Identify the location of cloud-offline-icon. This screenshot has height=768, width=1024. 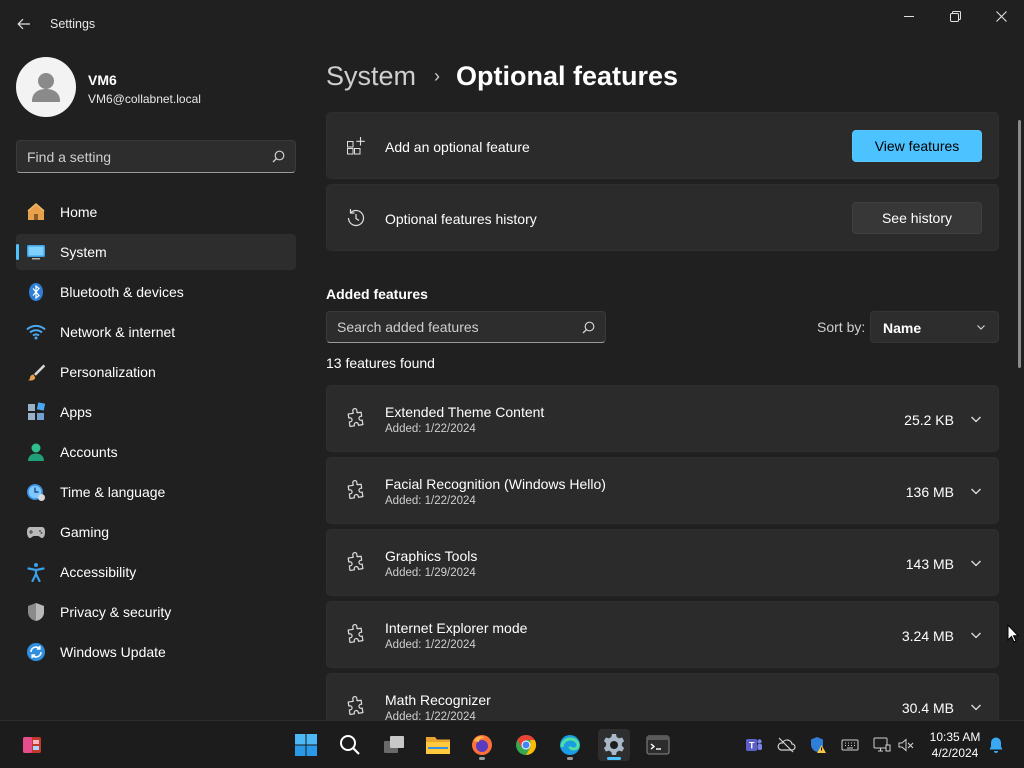
(786, 745).